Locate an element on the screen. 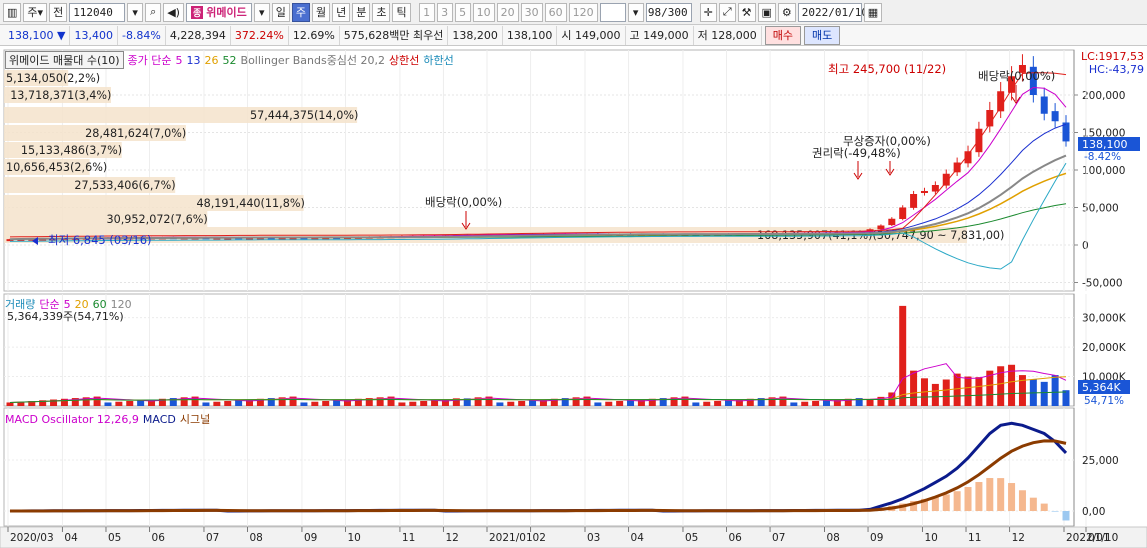 Image resolution: width=1147 pixels, height=548 pixels. market-label: 전 is located at coordinates (58, 12).